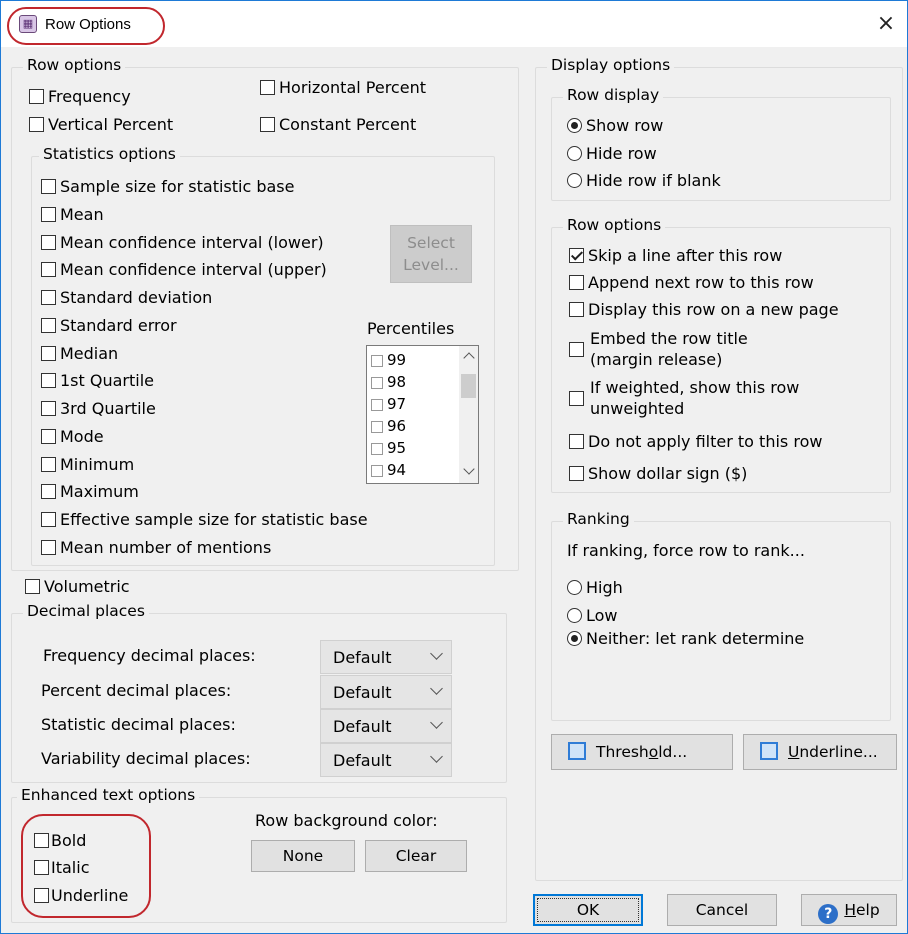  What do you see at coordinates (468, 414) in the screenshot?
I see `percentiles-scrollbar` at bounding box center [468, 414].